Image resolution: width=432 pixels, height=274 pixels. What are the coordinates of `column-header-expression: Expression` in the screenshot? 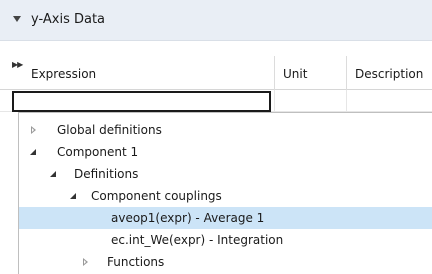 It's located at (63, 74).